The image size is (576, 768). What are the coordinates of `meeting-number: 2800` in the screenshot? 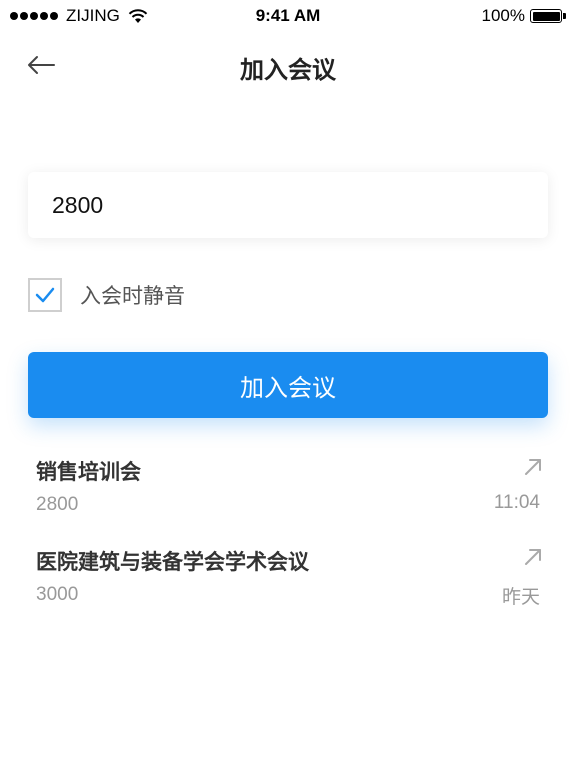 It's located at (57, 504).